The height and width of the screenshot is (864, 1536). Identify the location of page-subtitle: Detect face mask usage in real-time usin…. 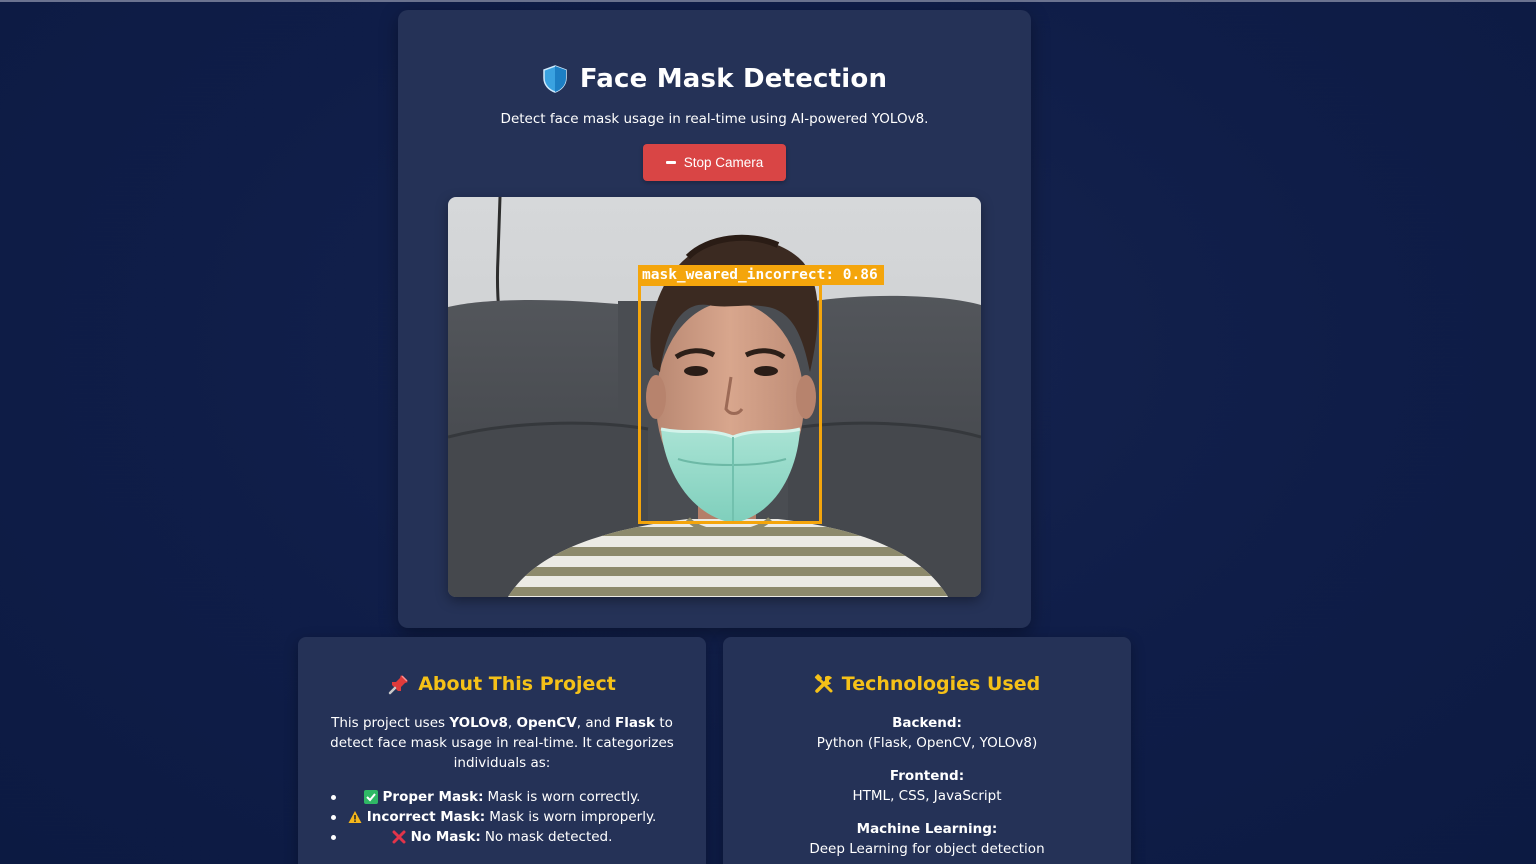
(714, 119).